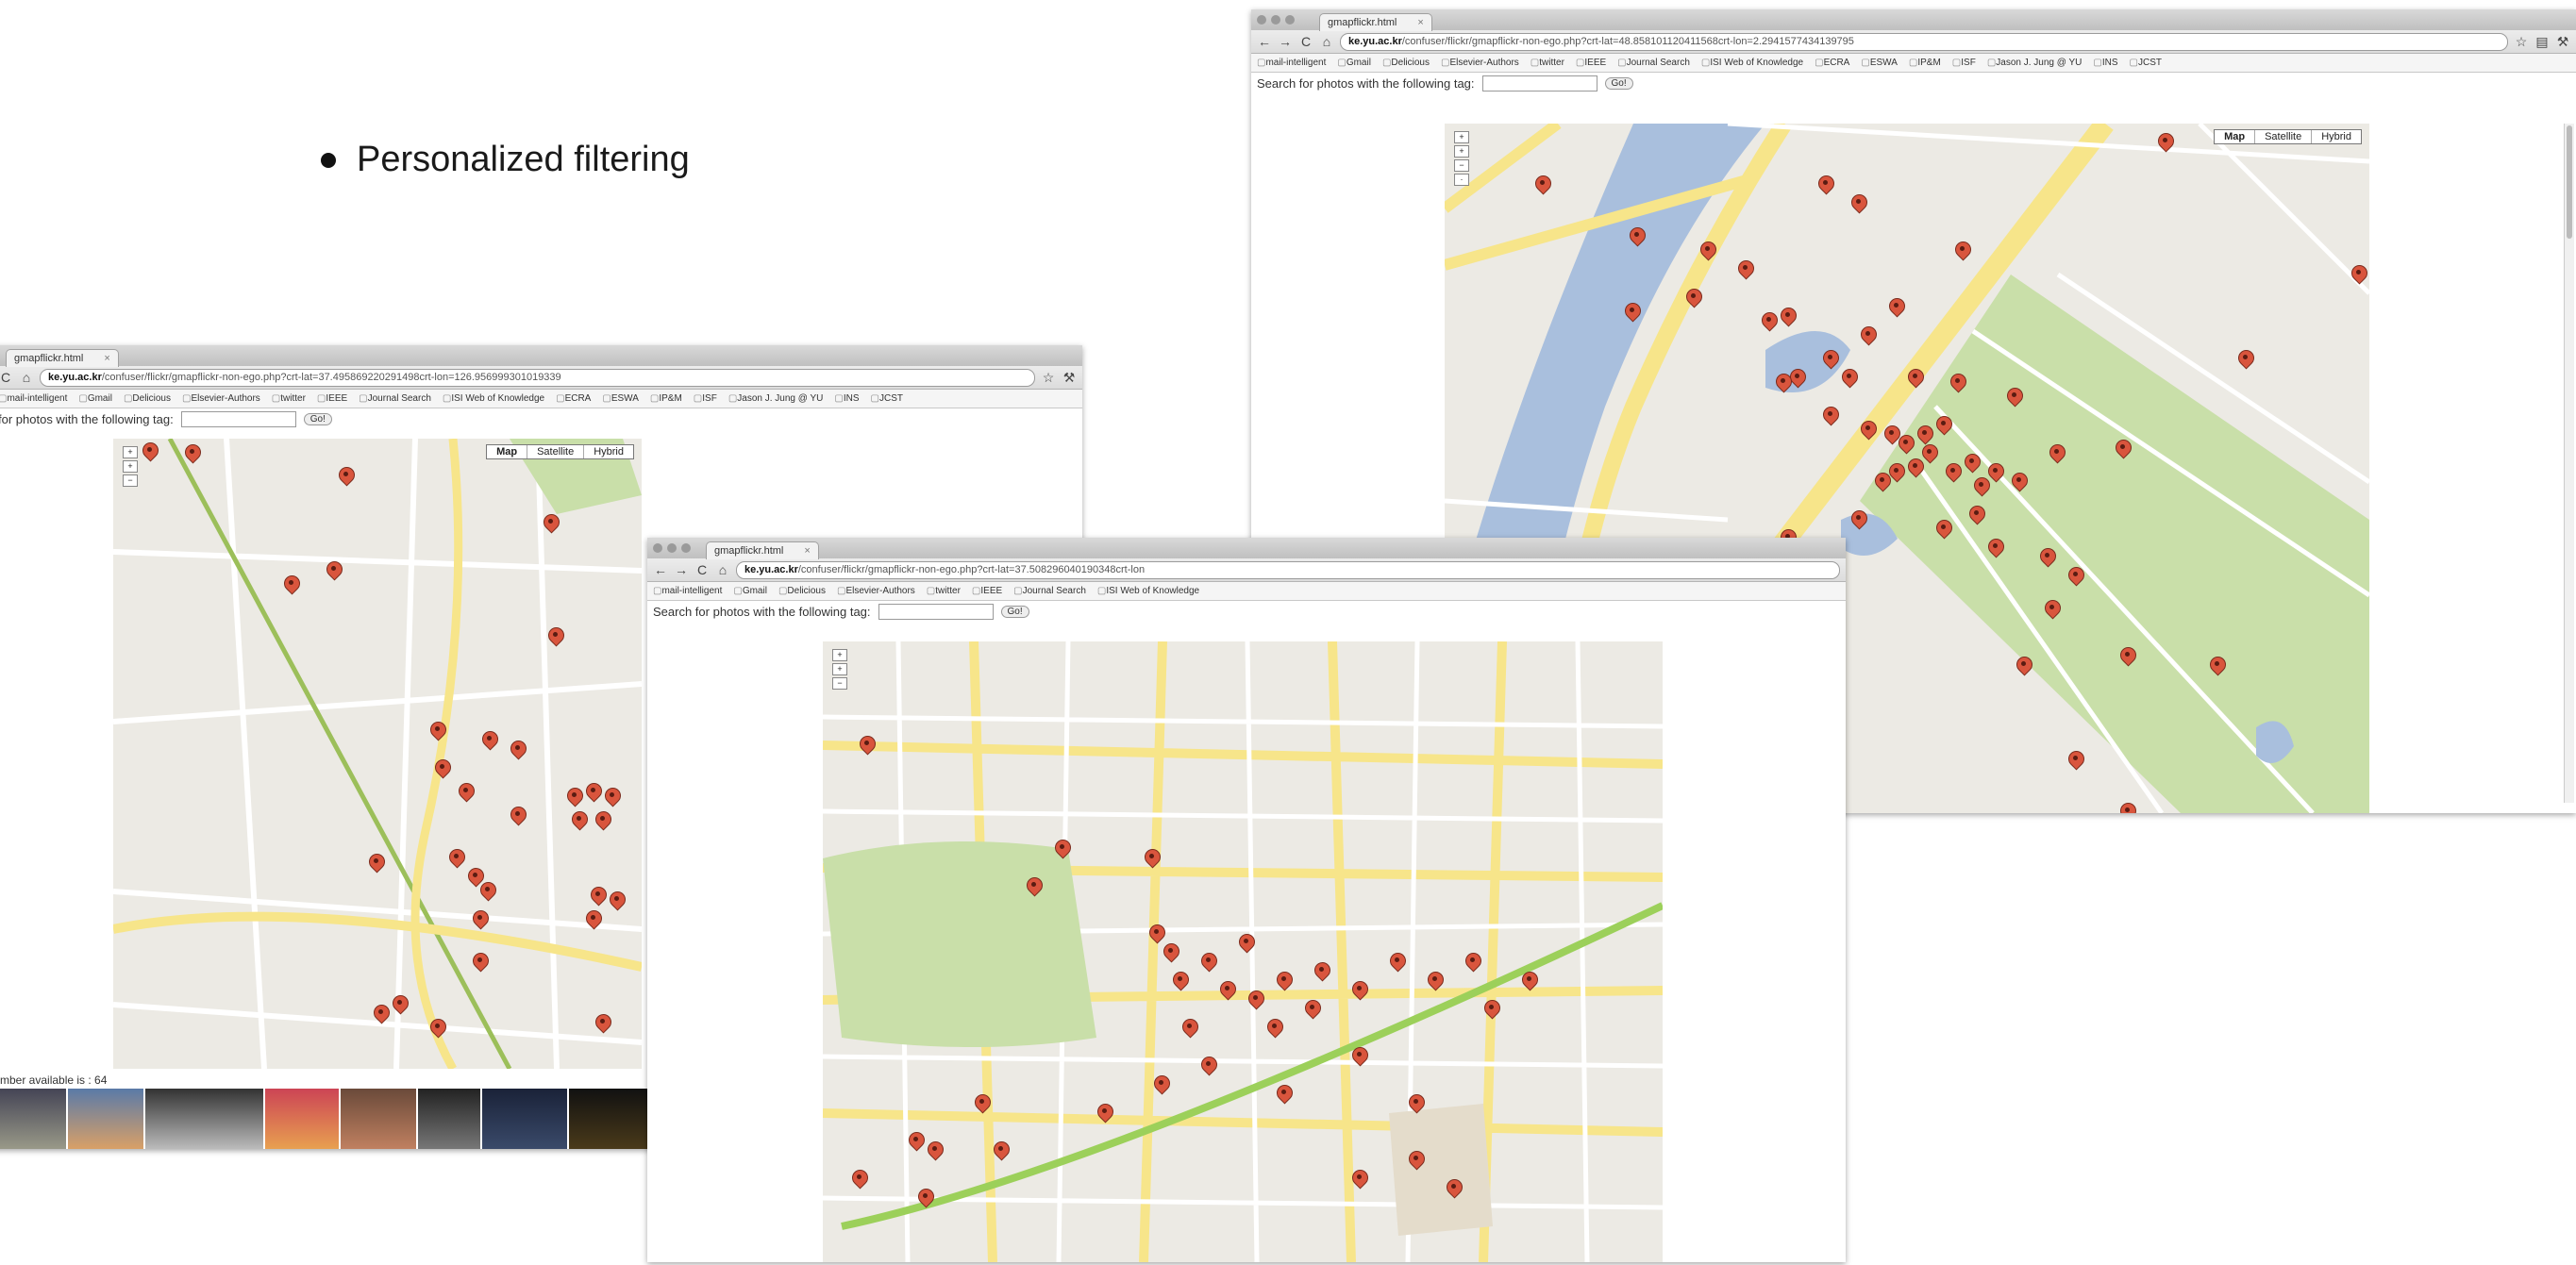 This screenshot has width=2576, height=1265. What do you see at coordinates (2284, 136) in the screenshot?
I see `map-type-satellite: Satellite` at bounding box center [2284, 136].